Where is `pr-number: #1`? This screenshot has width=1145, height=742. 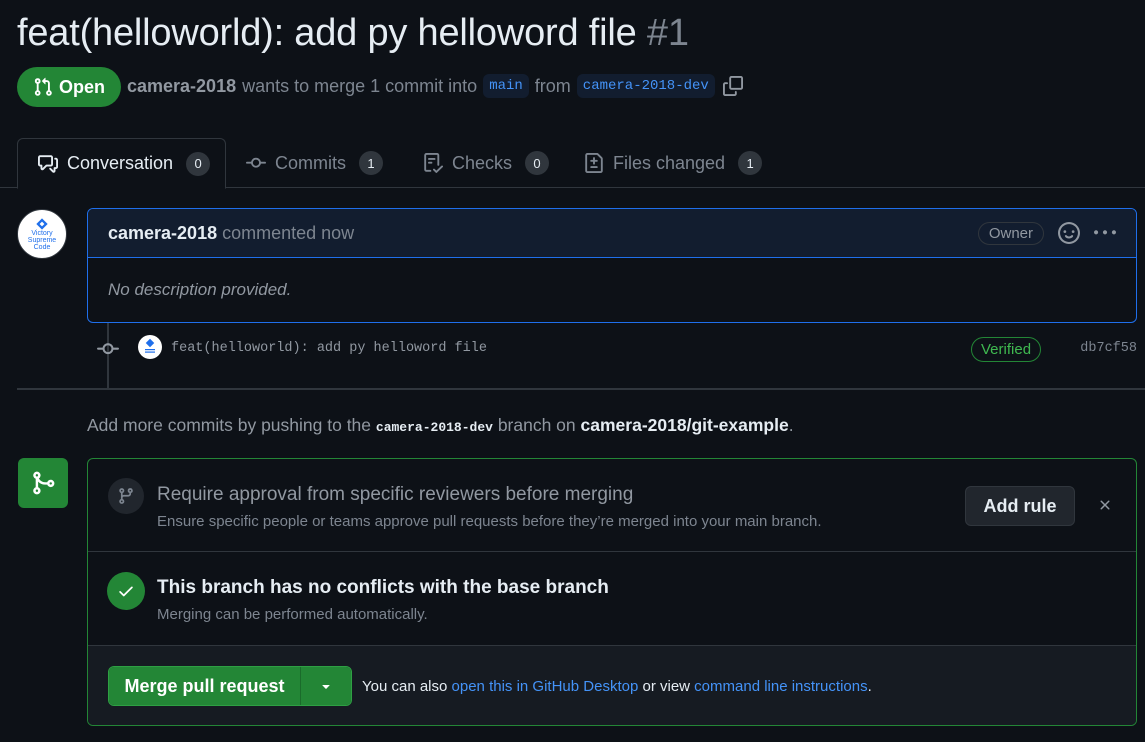 pr-number: #1 is located at coordinates (668, 33).